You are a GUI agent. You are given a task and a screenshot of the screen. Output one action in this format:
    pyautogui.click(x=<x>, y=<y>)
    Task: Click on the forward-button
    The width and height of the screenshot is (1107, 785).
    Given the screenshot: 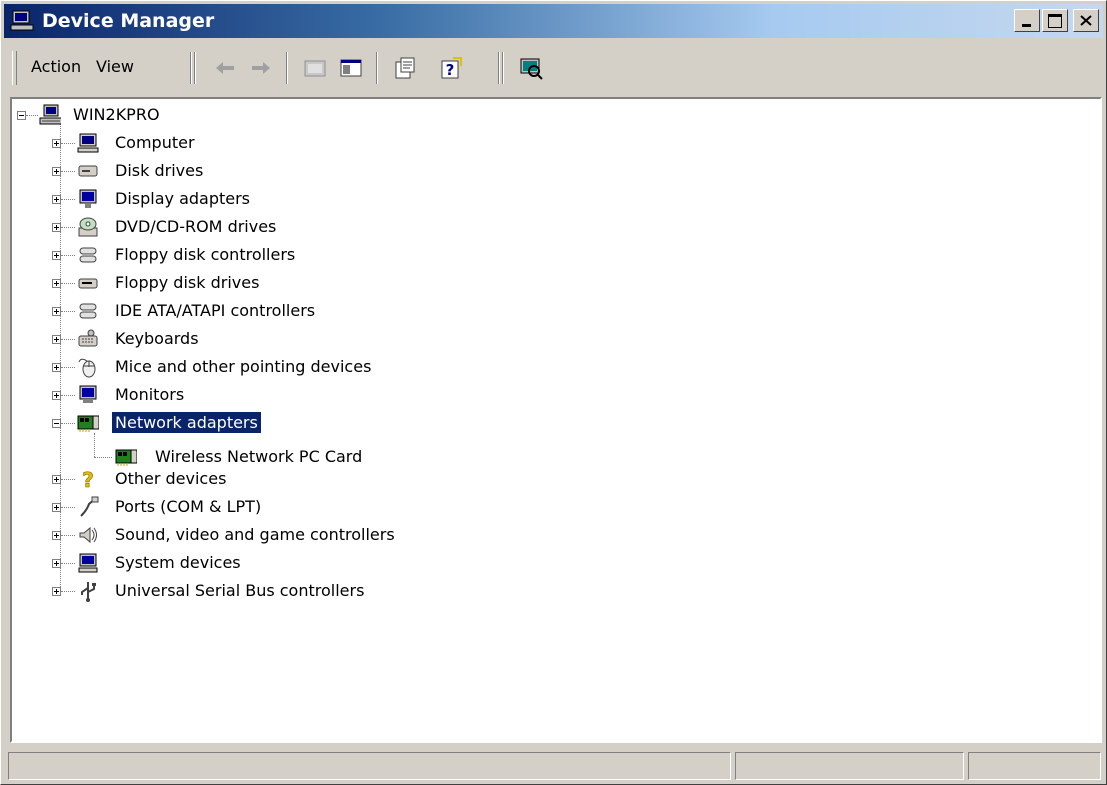 What is the action you would take?
    pyautogui.click(x=261, y=68)
    